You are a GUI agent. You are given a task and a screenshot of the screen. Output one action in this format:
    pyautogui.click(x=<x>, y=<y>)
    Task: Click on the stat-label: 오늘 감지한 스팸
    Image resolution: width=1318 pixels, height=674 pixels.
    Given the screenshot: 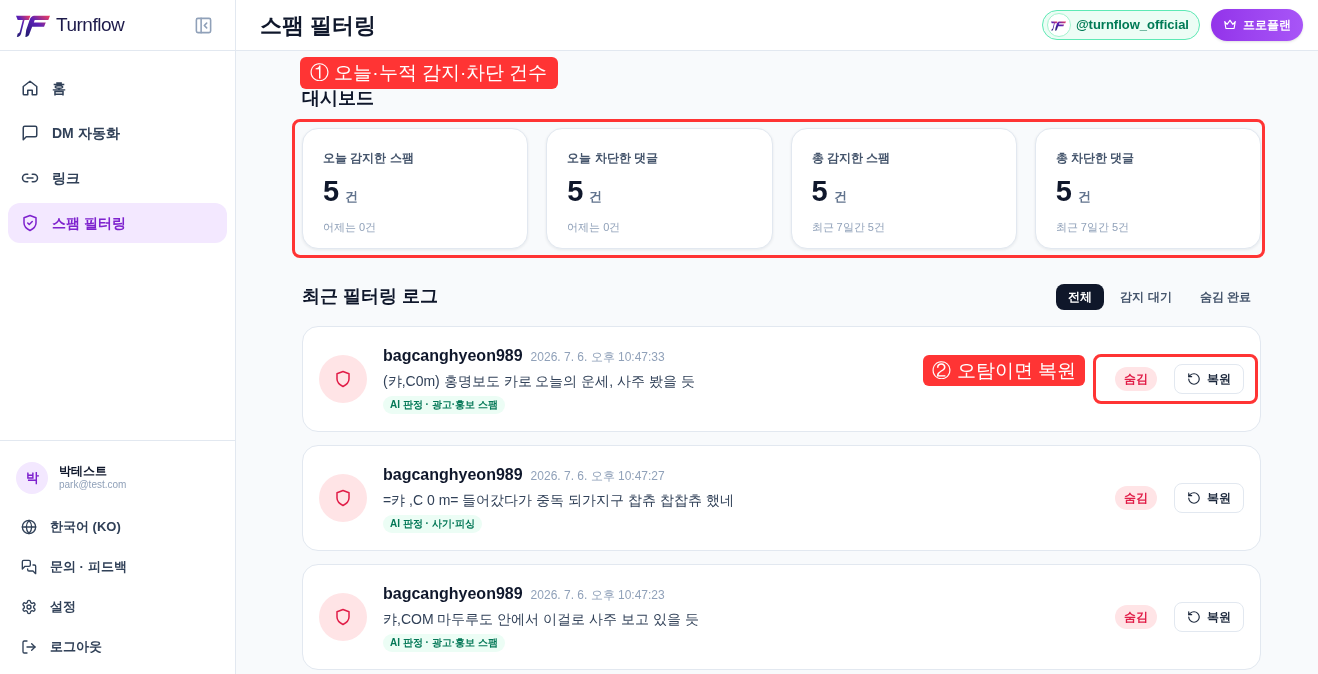 What is the action you would take?
    pyautogui.click(x=368, y=158)
    